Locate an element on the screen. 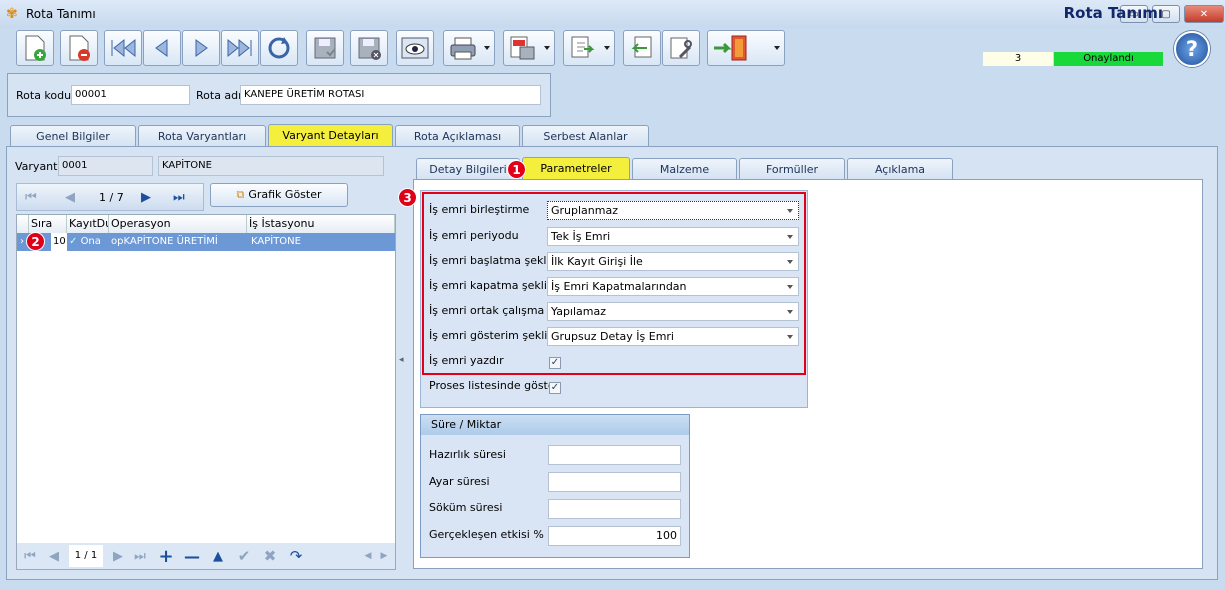 The image size is (1225, 590). refresh-icon: ↷ is located at coordinates (296, 556).